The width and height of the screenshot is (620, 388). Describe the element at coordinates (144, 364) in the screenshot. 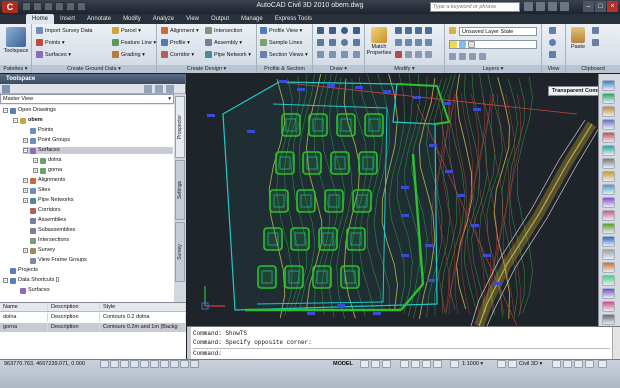

I see `object-snap-icon` at that location.